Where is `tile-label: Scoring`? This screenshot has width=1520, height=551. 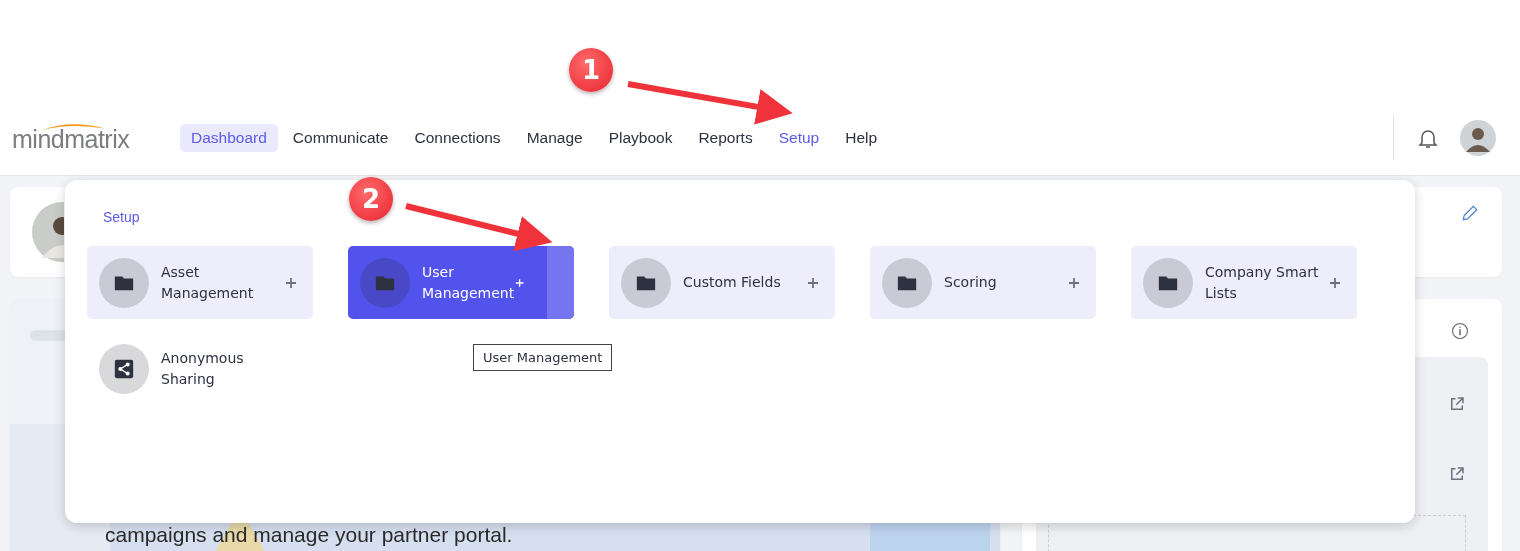 tile-label: Scoring is located at coordinates (971, 282).